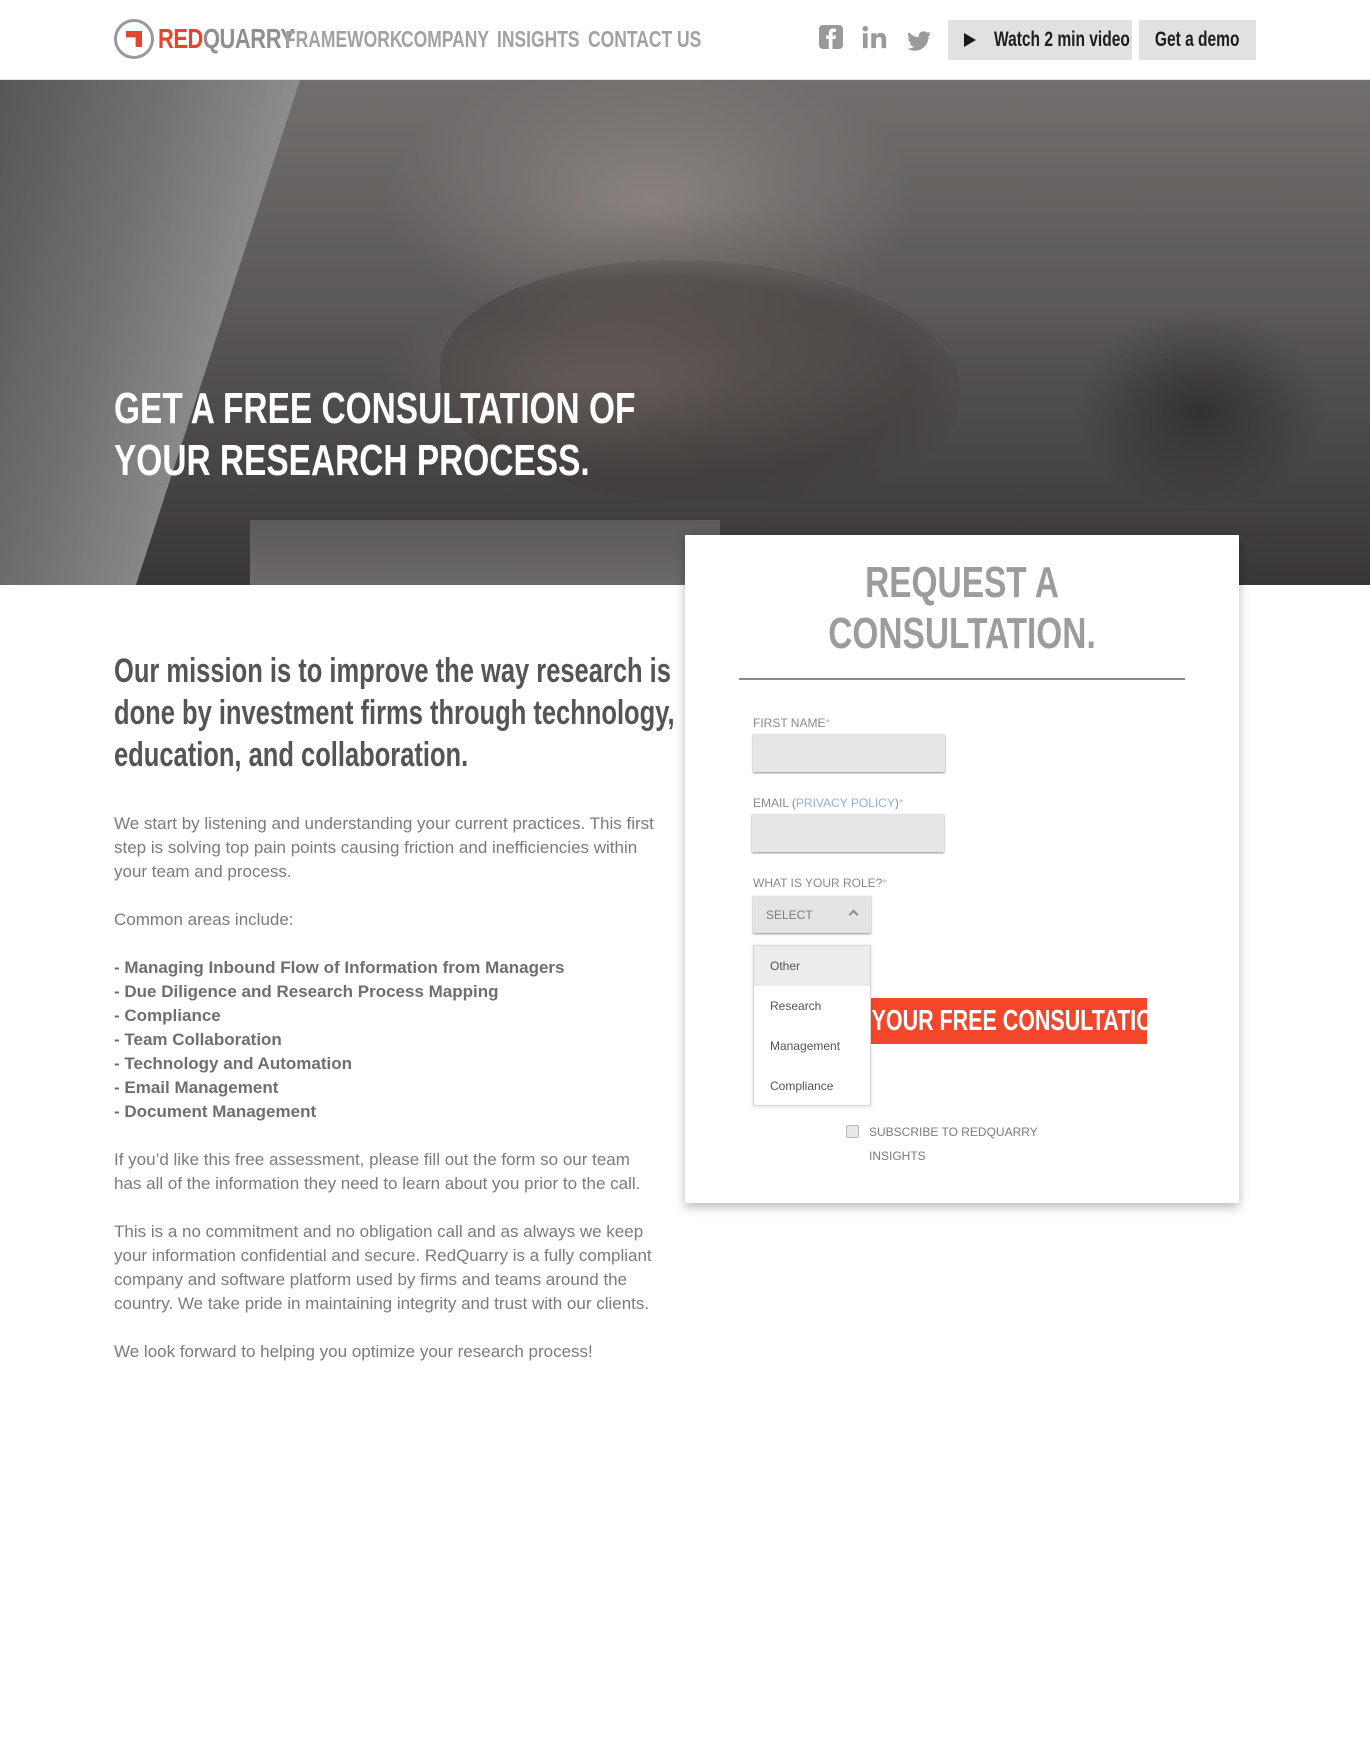 Image resolution: width=1370 pixels, height=1760 pixels. Describe the element at coordinates (849, 753) in the screenshot. I see `first-name-field` at that location.